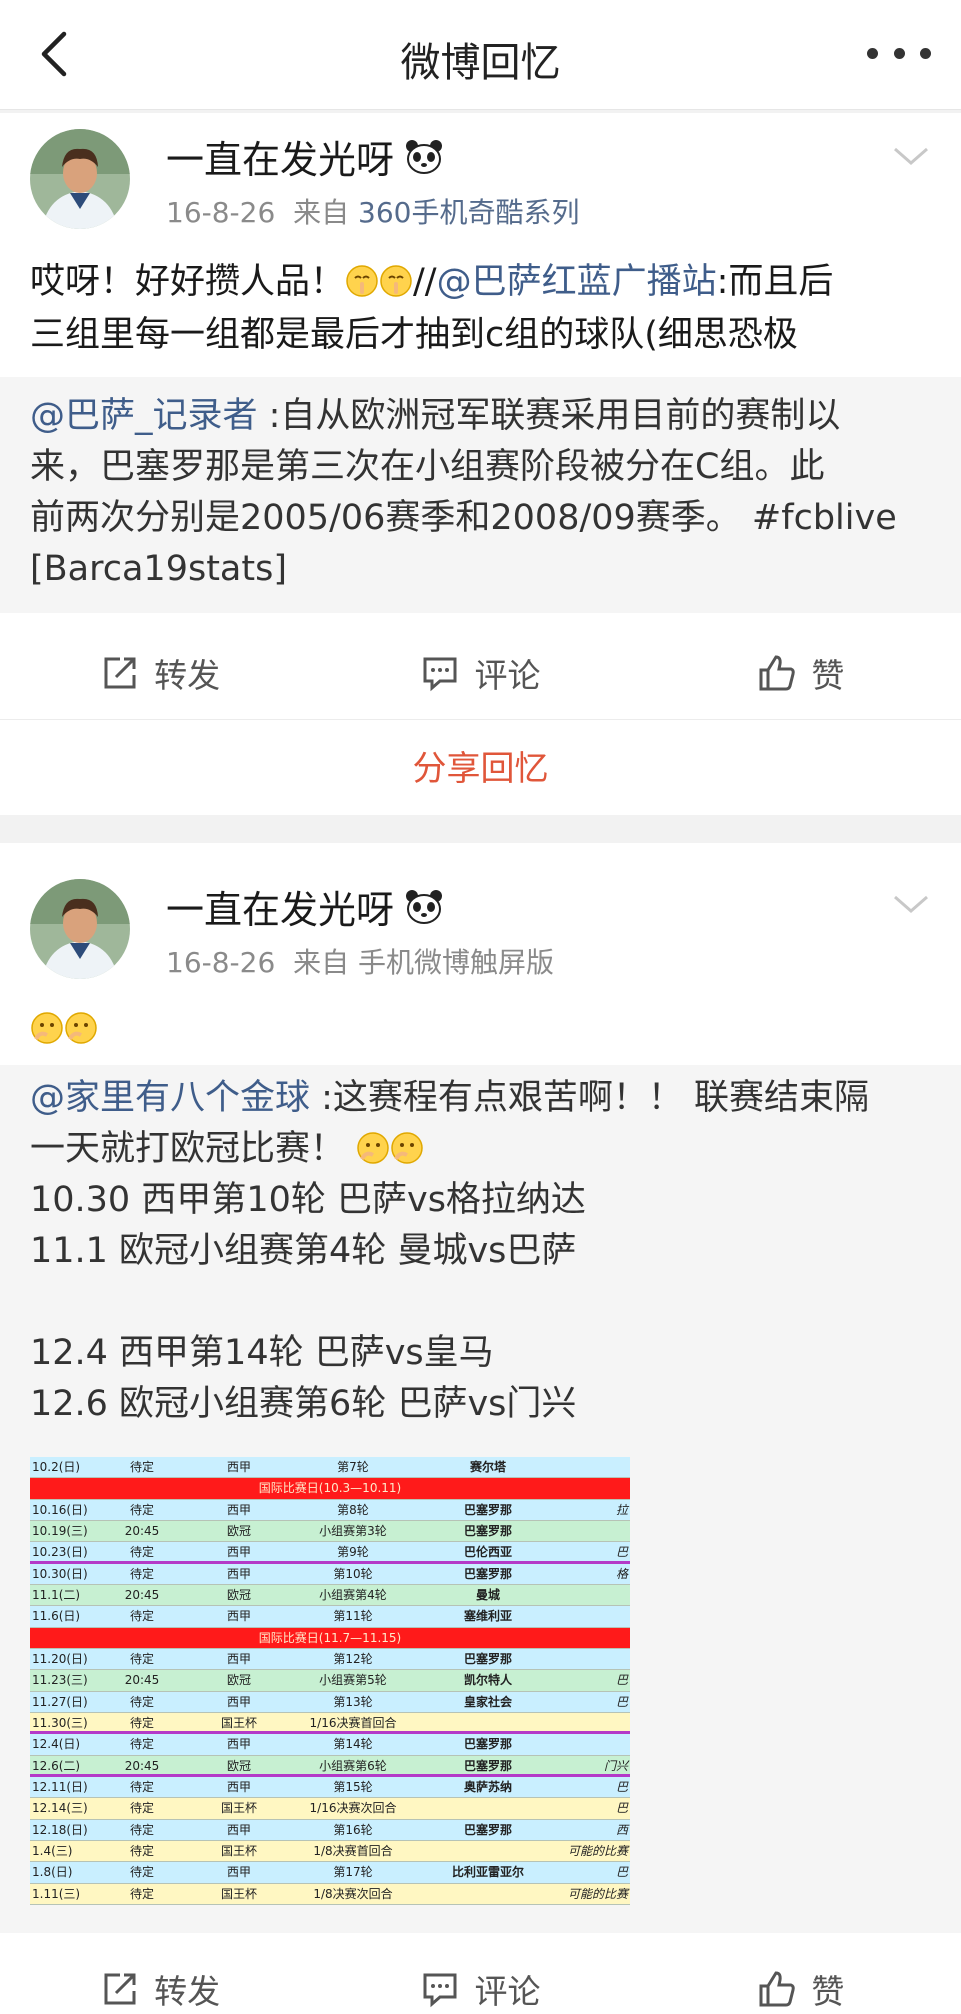 This screenshot has height=2014, width=961. What do you see at coordinates (463, 518) in the screenshot?
I see `repost-line: 前两次分别是2005/06赛季和2008/09赛季。 #fcblive` at bounding box center [463, 518].